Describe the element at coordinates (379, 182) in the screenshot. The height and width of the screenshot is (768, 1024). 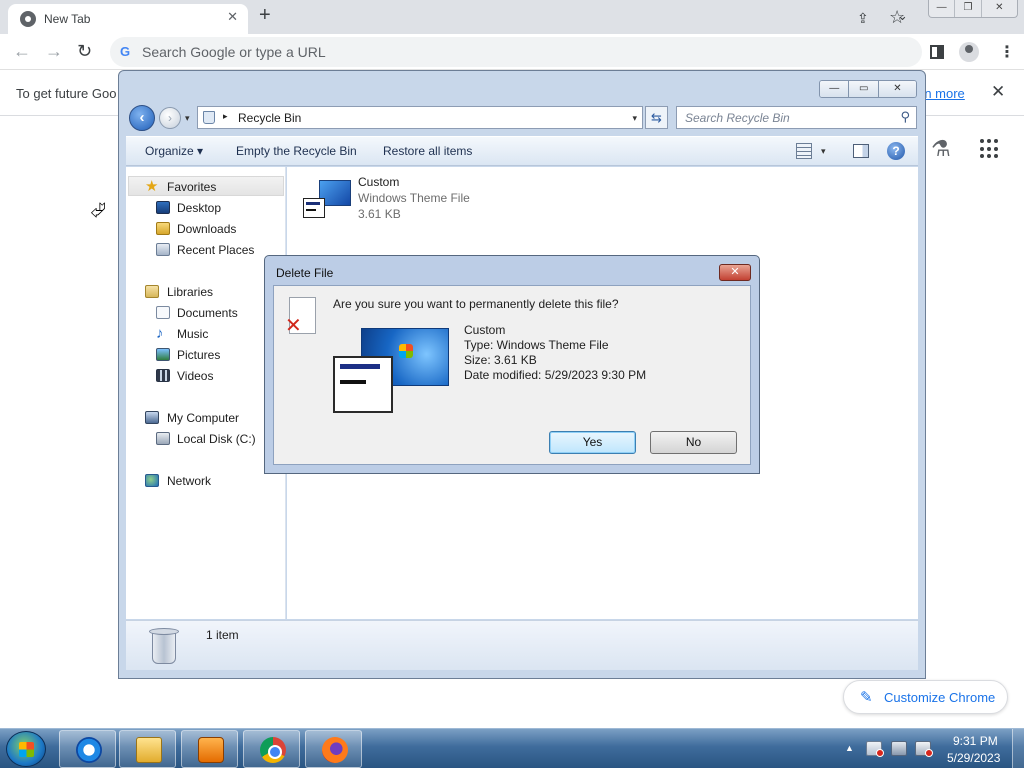
I see `file-name: Custom` at that location.